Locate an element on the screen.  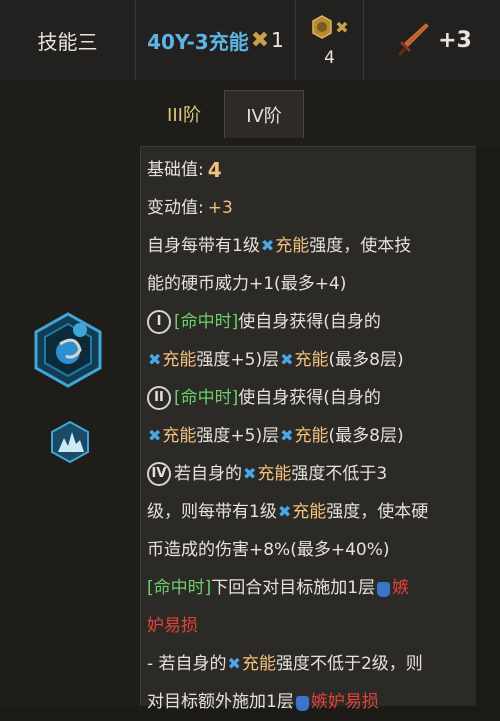
effect-extra-cont: 对目标额外施加1层 嫉妒易损 is located at coordinates (311, 702).